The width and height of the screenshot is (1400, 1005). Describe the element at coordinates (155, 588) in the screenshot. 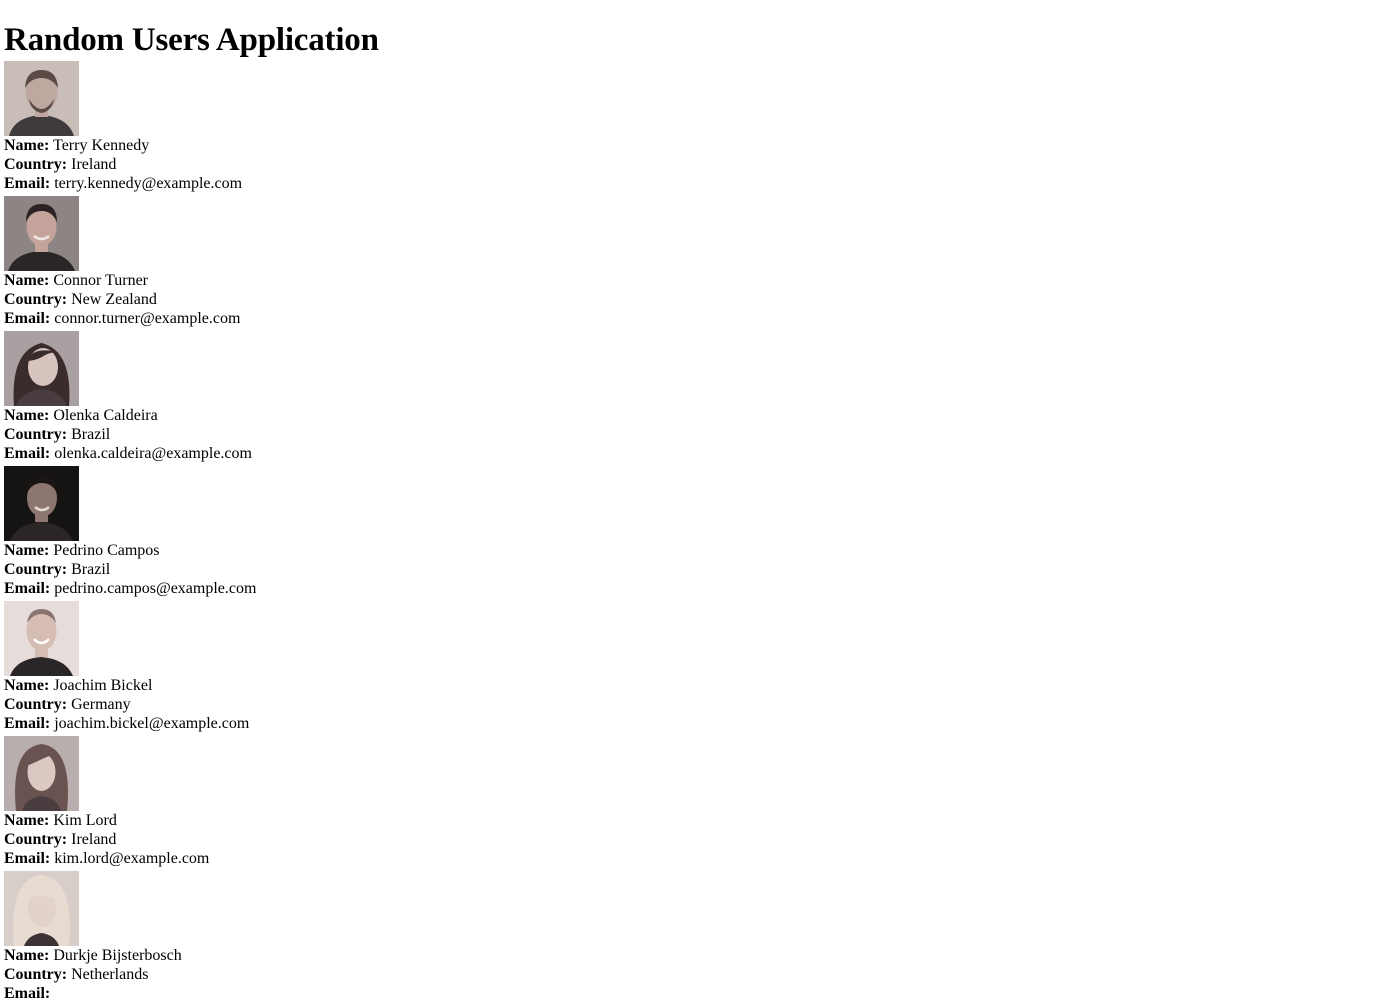

I see `user-email: pedrino.campos@example.com` at that location.